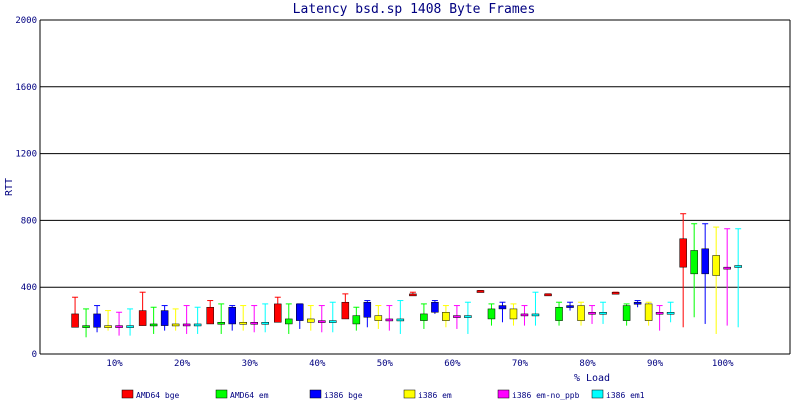 This screenshot has width=800, height=400. I want to click on x-tick-label: 60%, so click(452, 364).